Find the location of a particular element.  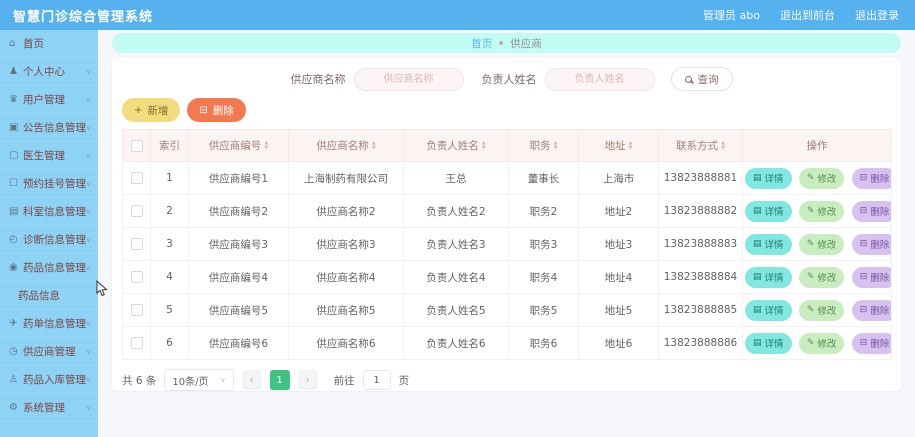

cell-job-title: 职务5 is located at coordinates (543, 310).